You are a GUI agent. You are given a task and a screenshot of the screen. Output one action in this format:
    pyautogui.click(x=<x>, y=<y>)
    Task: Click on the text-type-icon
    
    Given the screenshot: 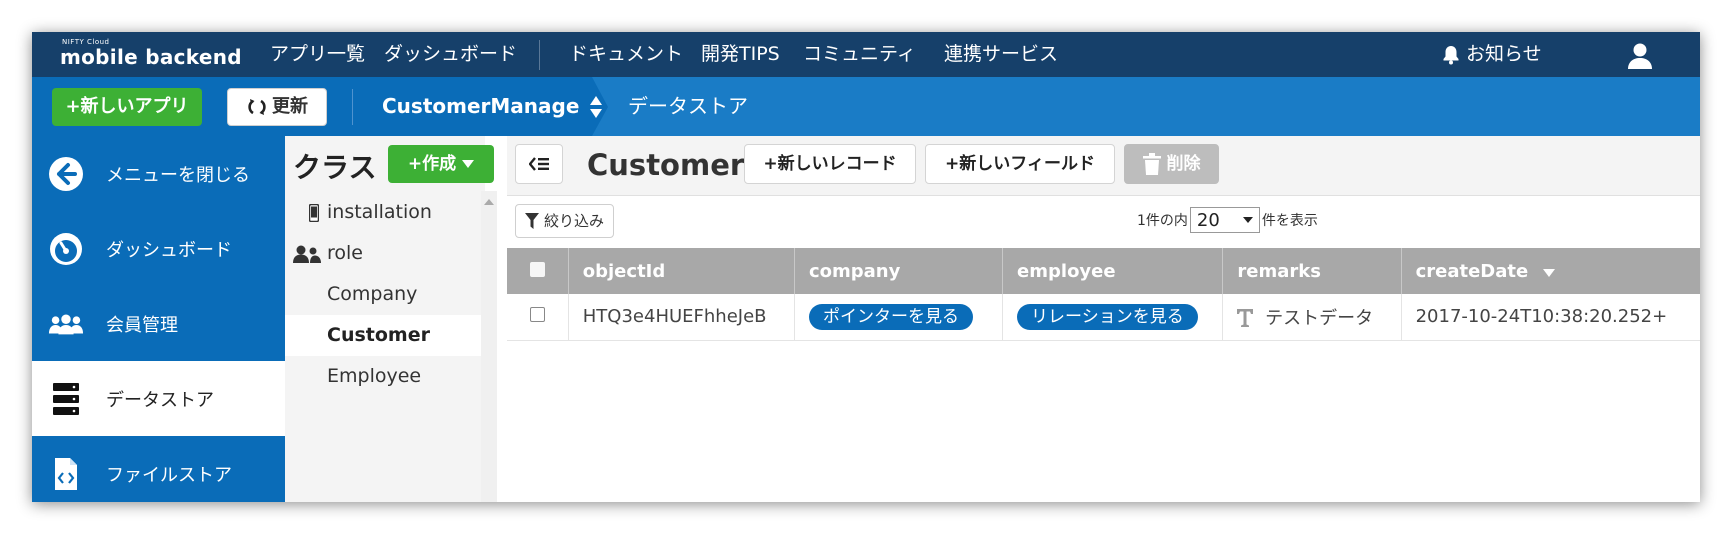 What is the action you would take?
    pyautogui.click(x=1245, y=317)
    